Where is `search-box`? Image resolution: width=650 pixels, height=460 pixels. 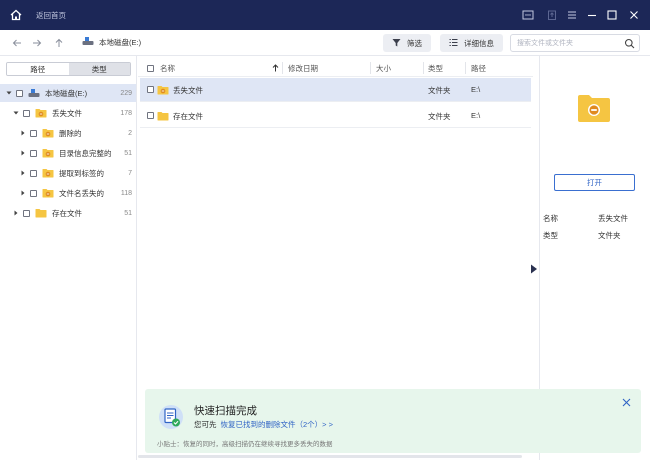 search-box is located at coordinates (575, 43).